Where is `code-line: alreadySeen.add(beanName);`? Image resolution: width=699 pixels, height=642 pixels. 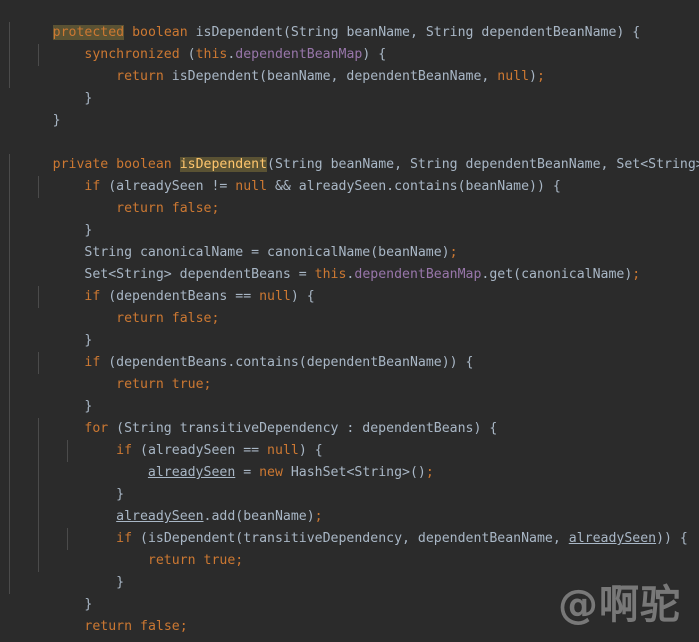
code-line: alreadySeen.add(beanName); is located at coordinates (349, 504).